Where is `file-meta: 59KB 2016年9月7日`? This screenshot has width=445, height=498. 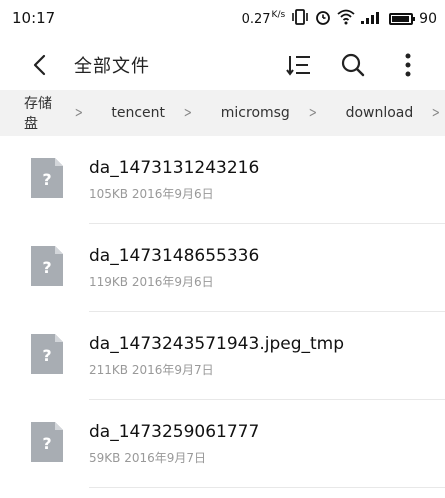 file-meta: 59KB 2016年9月7日 is located at coordinates (147, 457).